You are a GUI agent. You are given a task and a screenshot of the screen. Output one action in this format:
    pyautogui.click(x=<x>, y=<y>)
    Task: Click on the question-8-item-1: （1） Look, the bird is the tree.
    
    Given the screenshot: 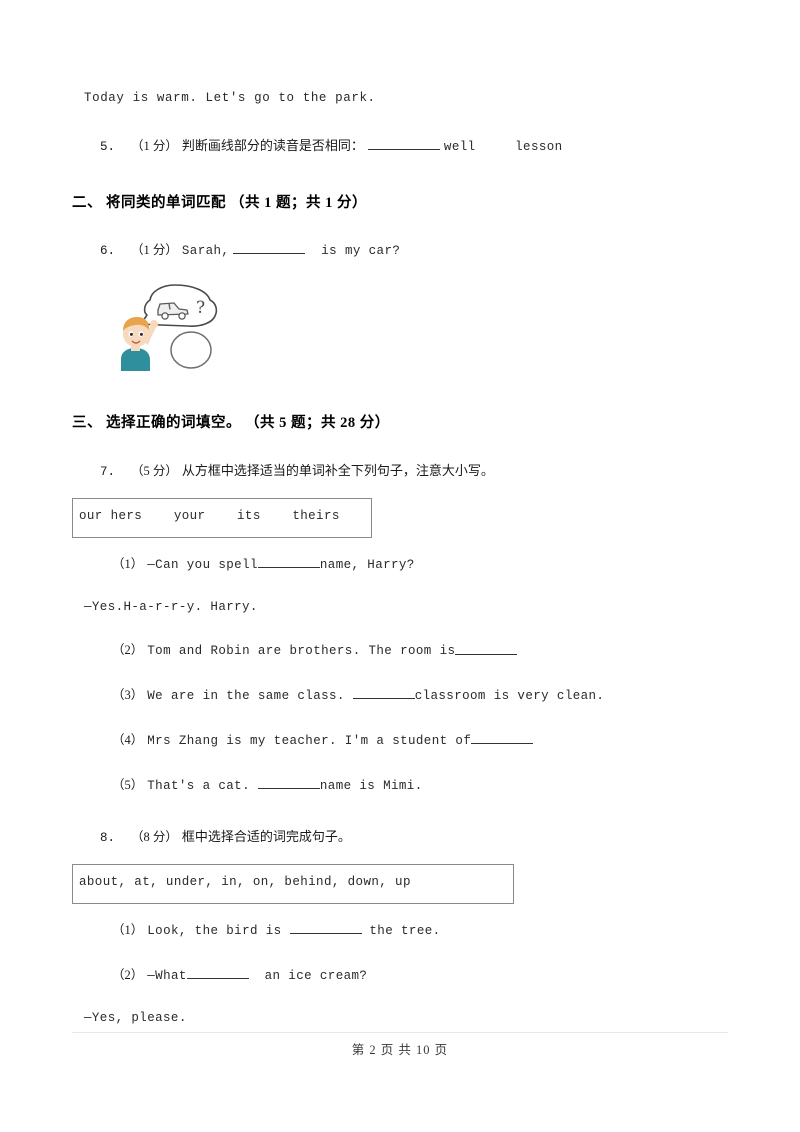 What is the action you would take?
    pyautogui.click(x=400, y=929)
    